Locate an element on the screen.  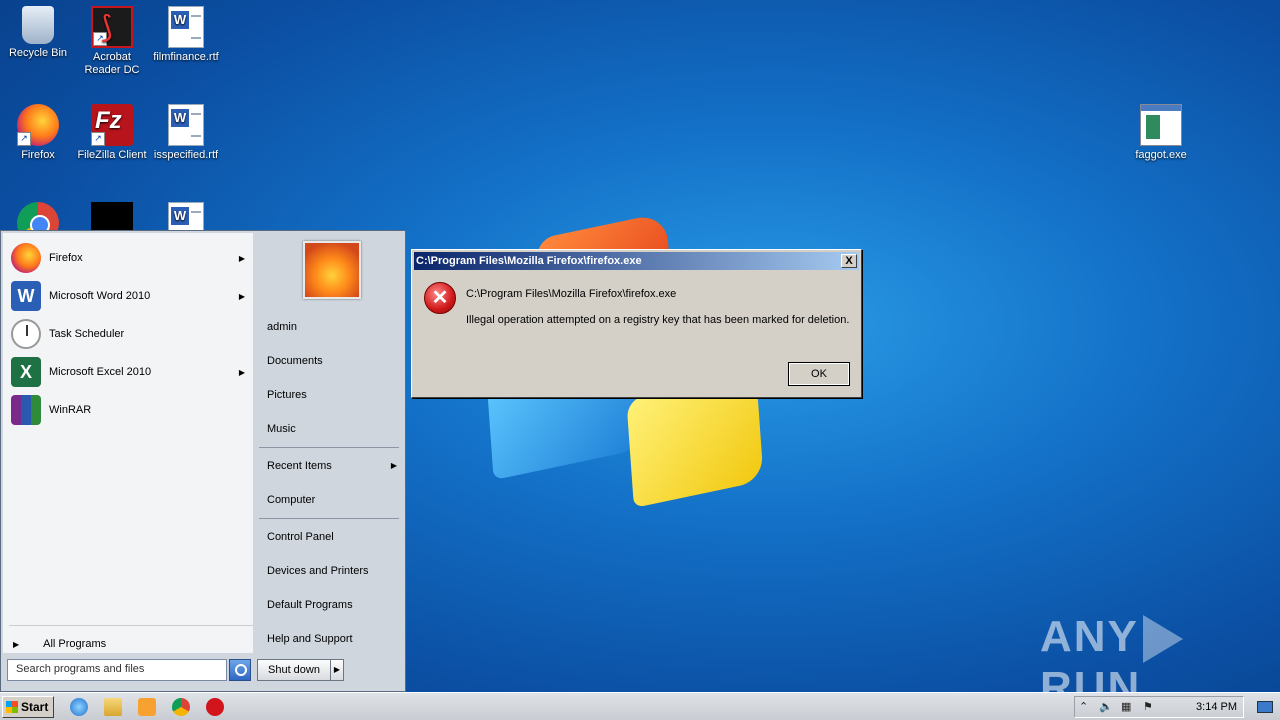
start-link-computer: Computer is located at coordinates (332, 500).